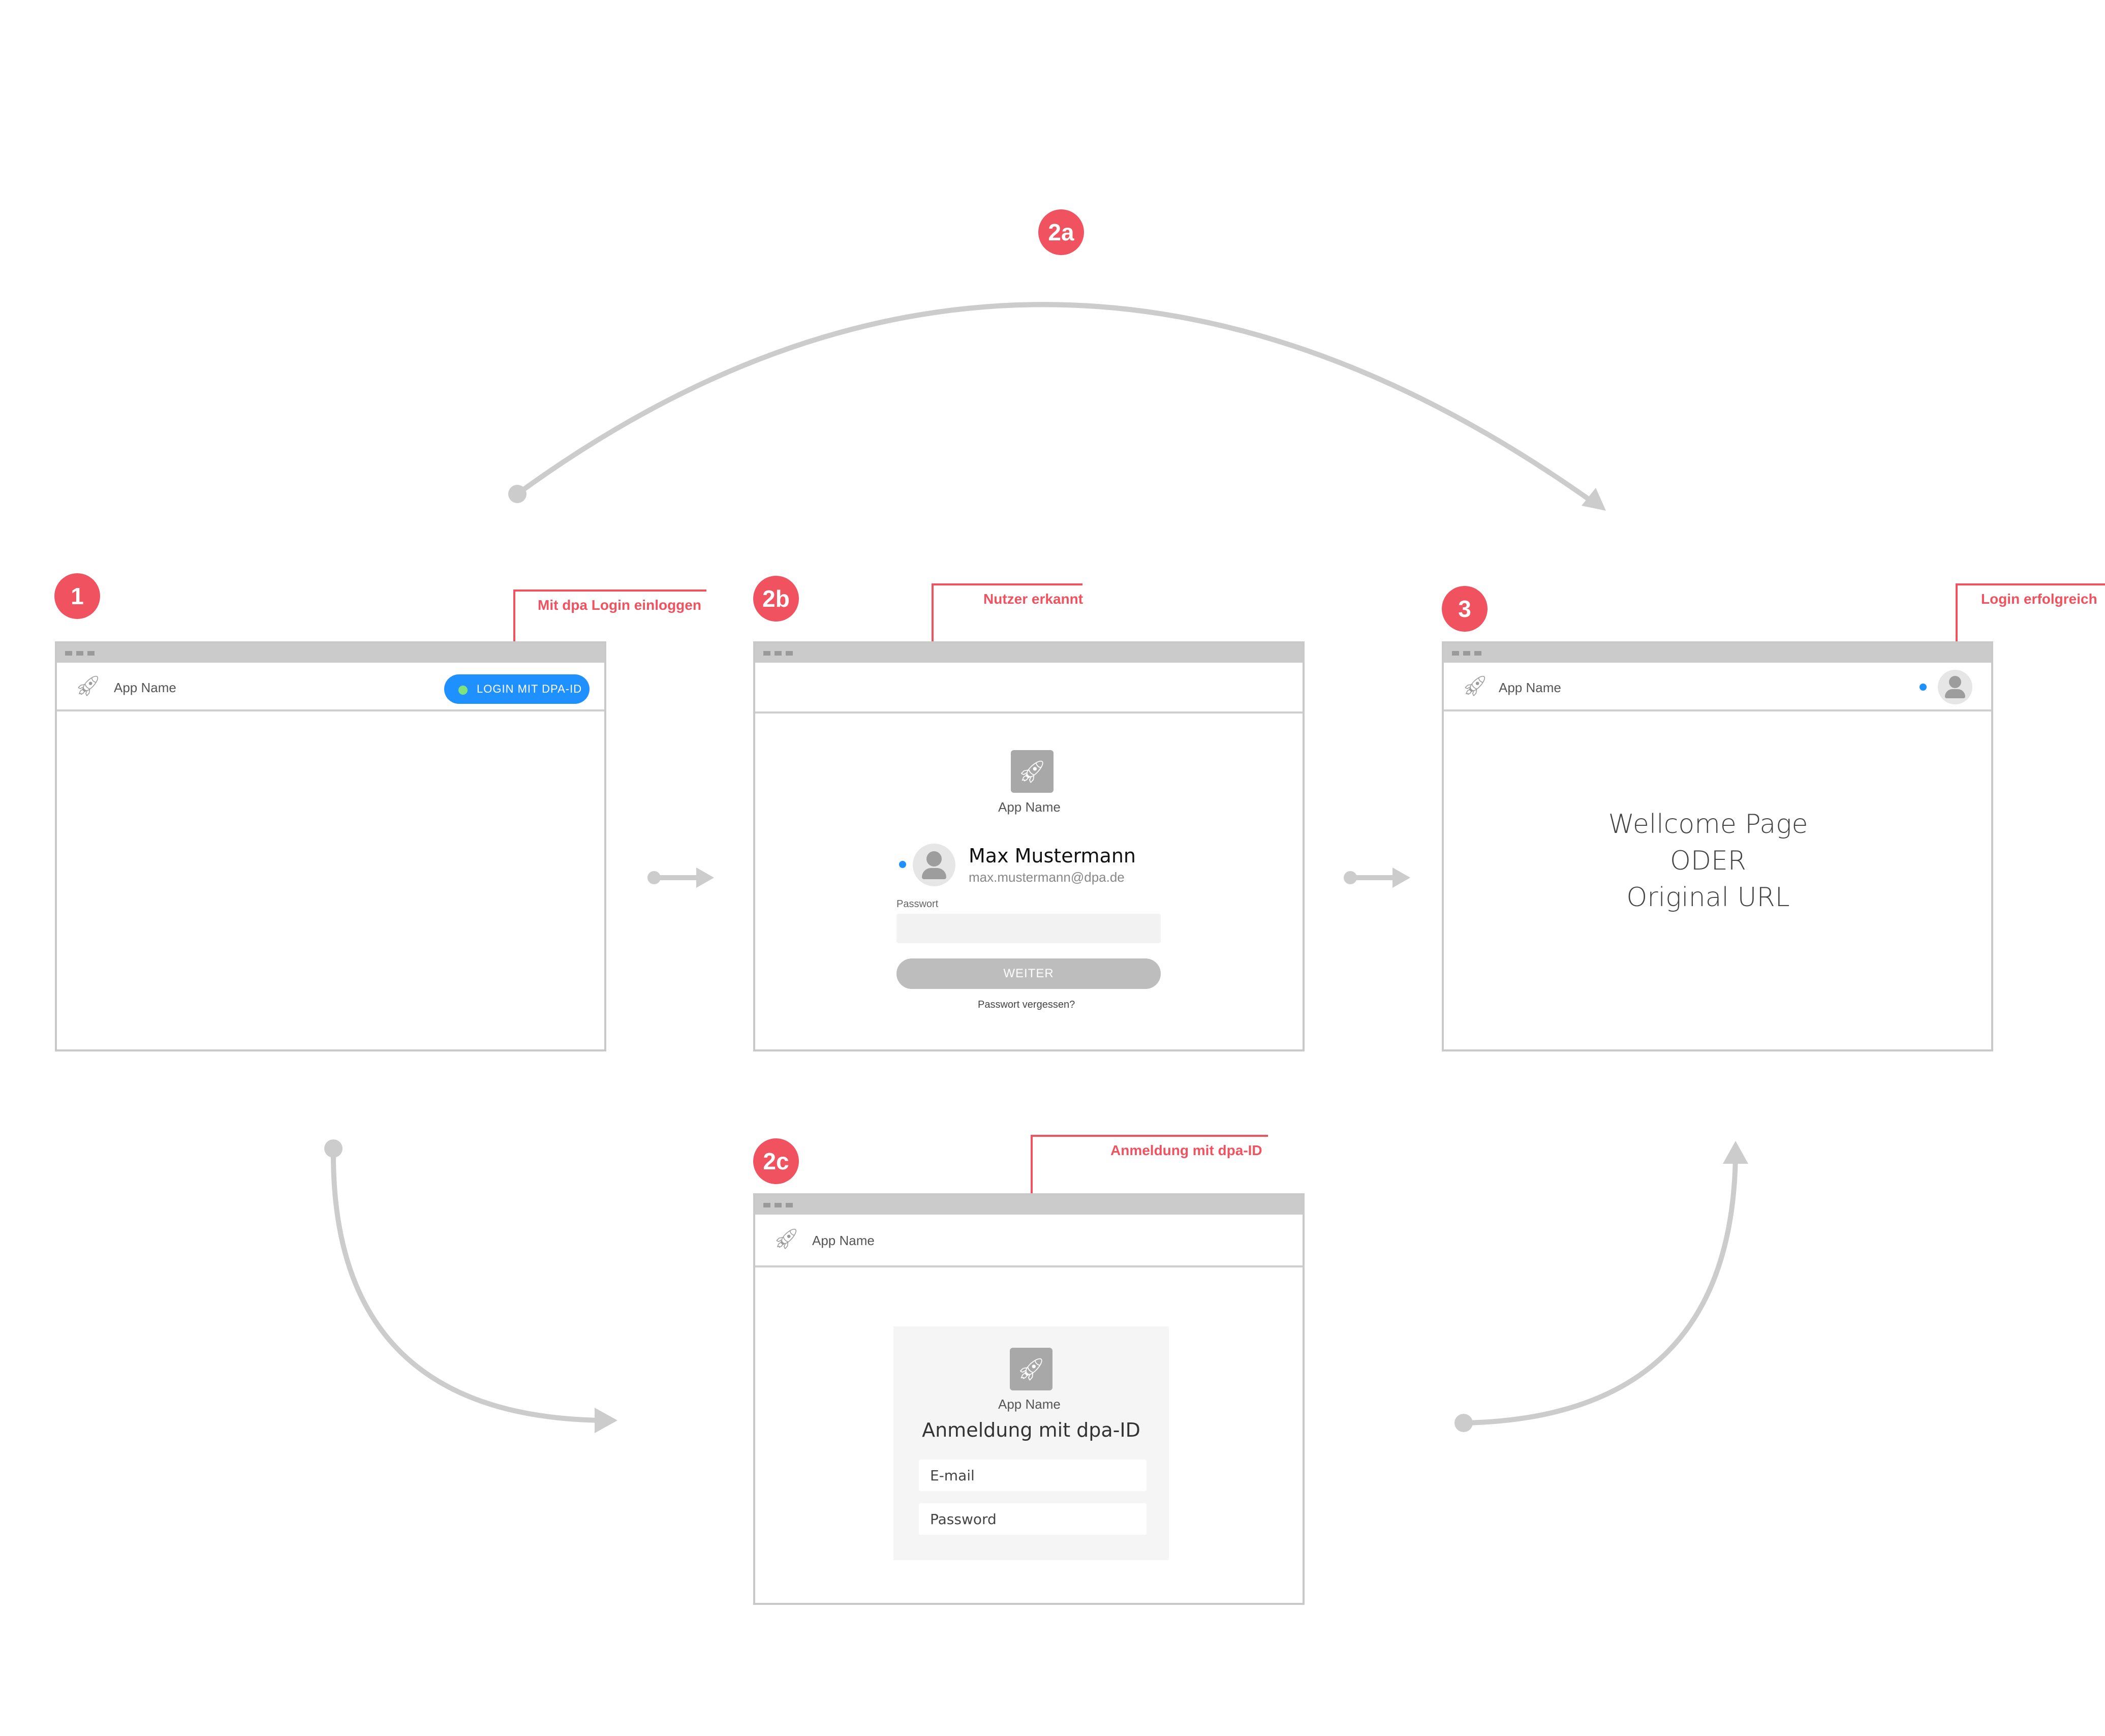 The height and width of the screenshot is (1736, 2105). I want to click on arc-2a, so click(1054, 402).